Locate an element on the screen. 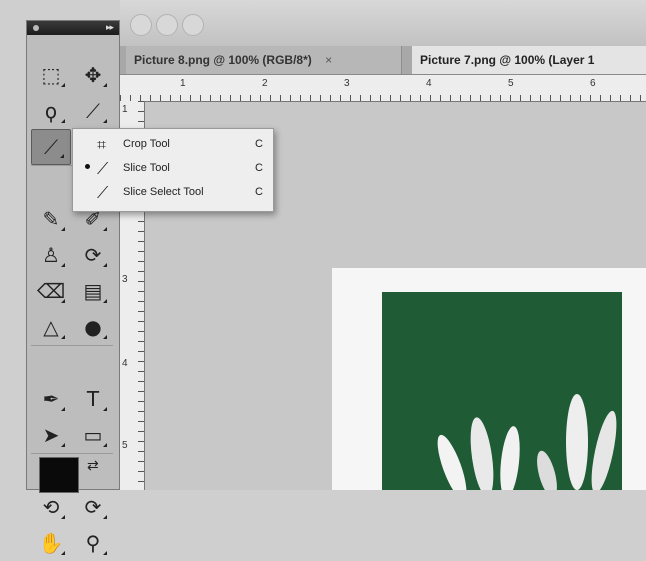 The image size is (646, 561). tab-picture-7: Picture 7.png @ 100% (Layer 1 is located at coordinates (529, 60).